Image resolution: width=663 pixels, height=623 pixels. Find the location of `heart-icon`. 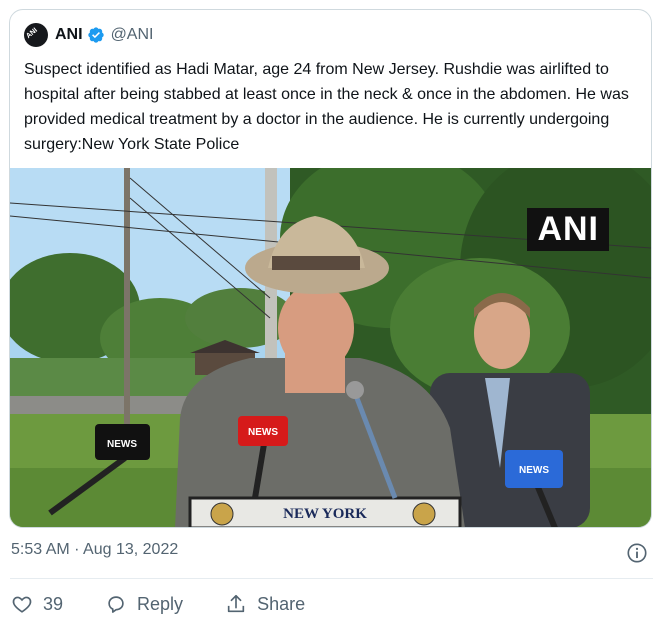

heart-icon is located at coordinates (22, 604).